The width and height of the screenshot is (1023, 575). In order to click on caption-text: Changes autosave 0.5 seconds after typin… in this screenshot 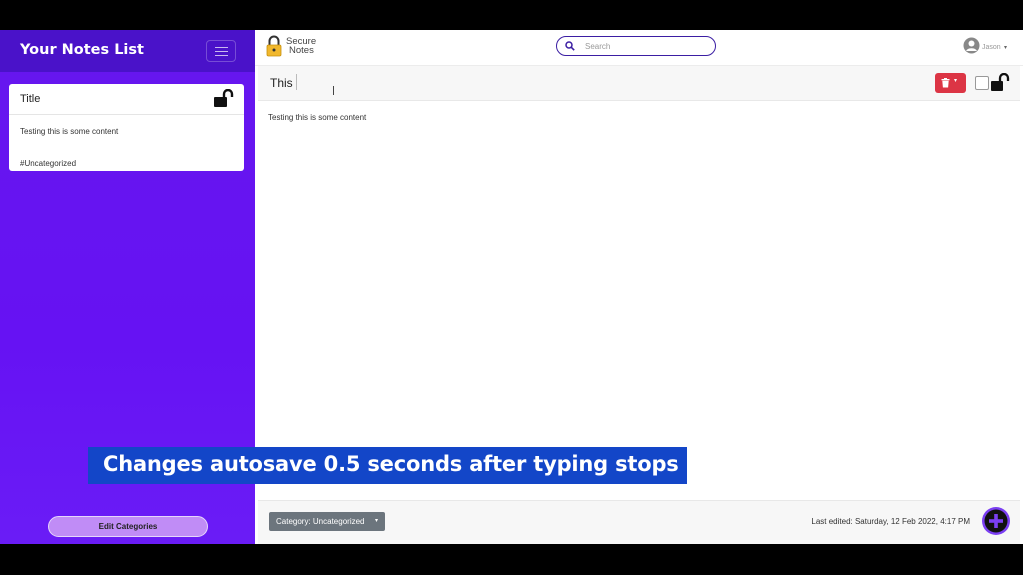, I will do `click(391, 464)`.